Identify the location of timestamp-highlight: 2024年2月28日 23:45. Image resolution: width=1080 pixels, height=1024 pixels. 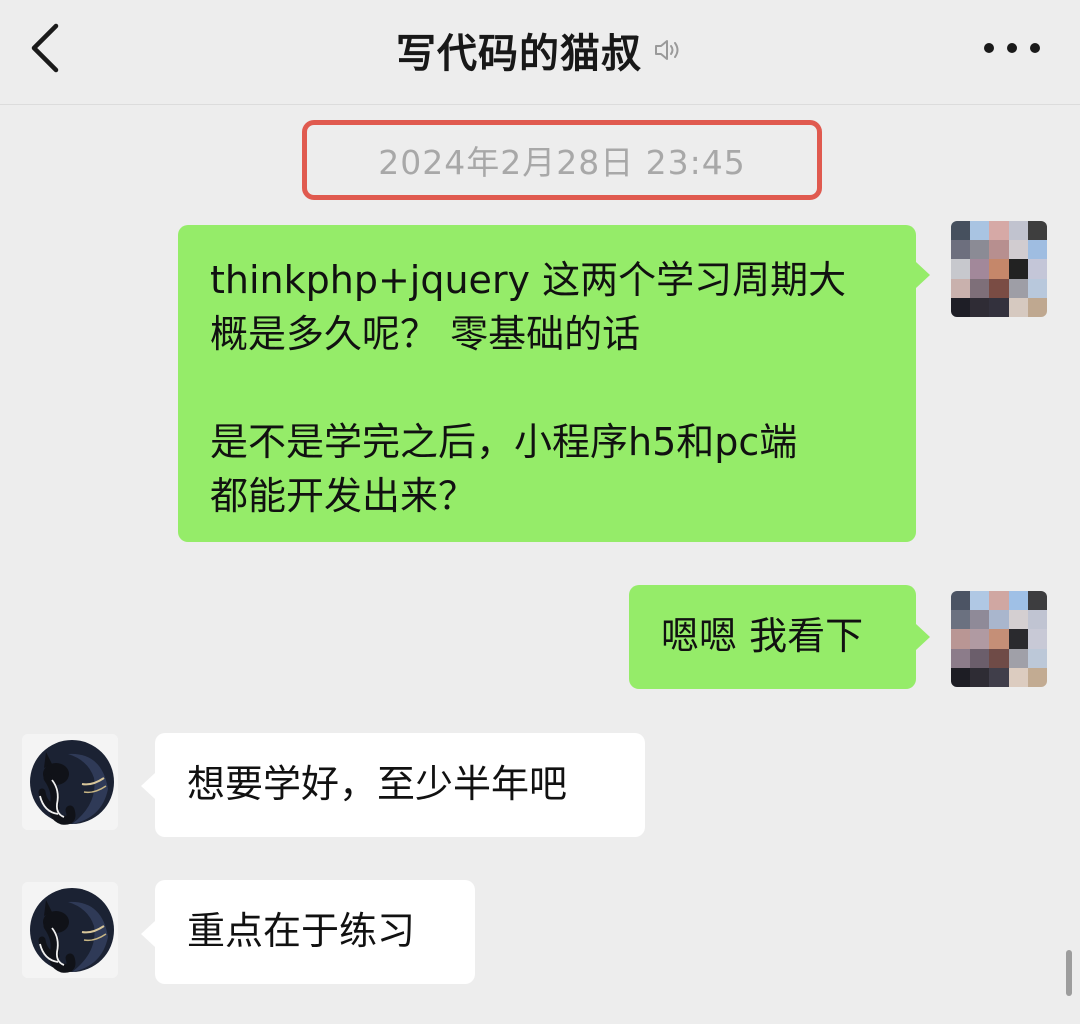
(562, 160).